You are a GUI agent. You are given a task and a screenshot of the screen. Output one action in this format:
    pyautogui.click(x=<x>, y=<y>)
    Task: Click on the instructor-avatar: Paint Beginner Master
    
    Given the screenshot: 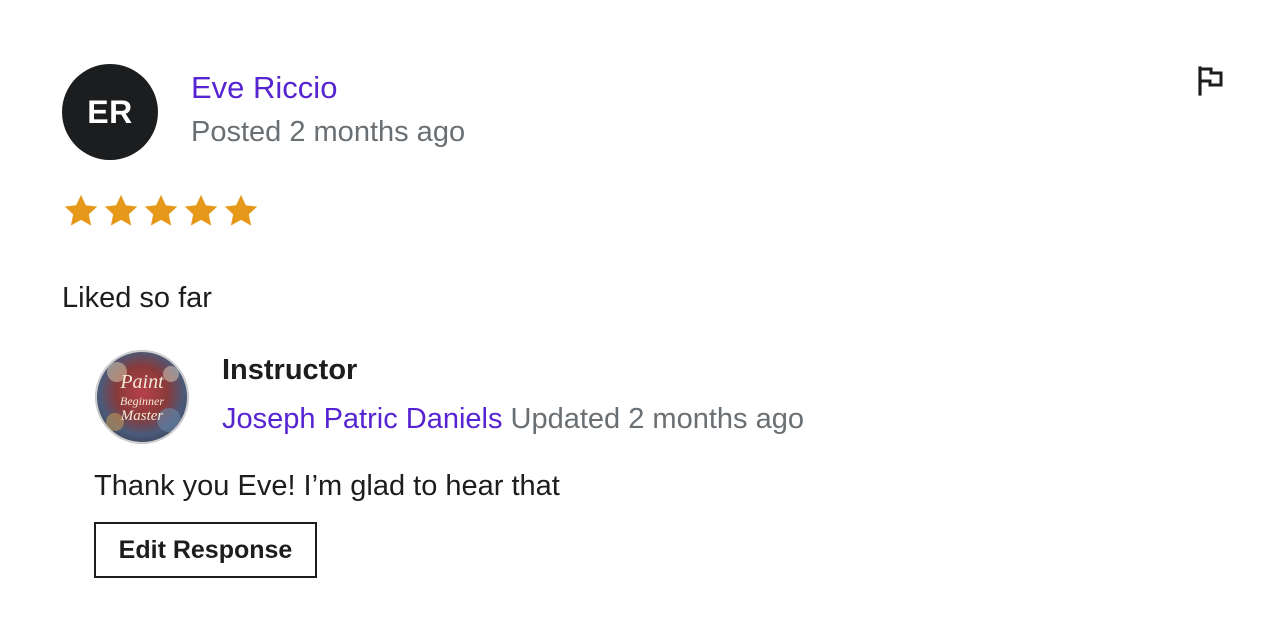 What is the action you would take?
    pyautogui.click(x=142, y=397)
    